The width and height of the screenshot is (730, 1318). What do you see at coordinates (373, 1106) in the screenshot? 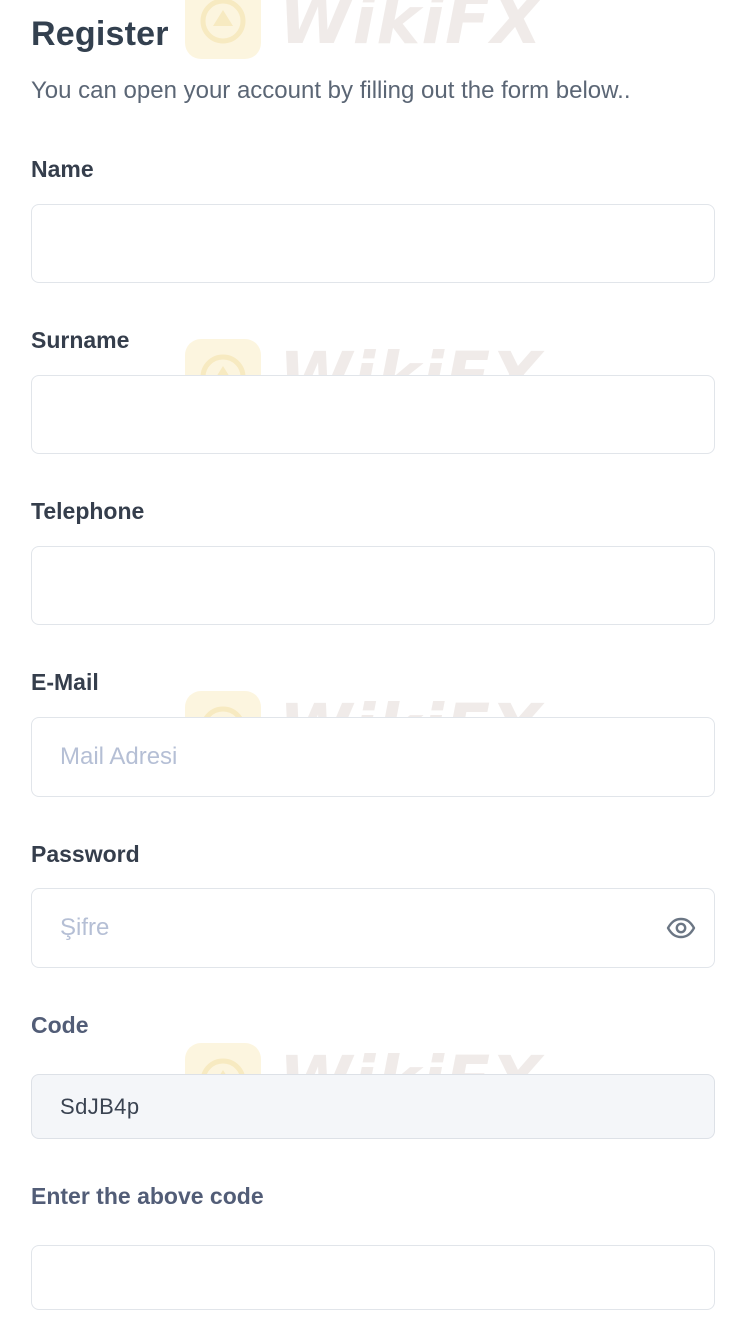
I see `code-display: SdJB4p` at bounding box center [373, 1106].